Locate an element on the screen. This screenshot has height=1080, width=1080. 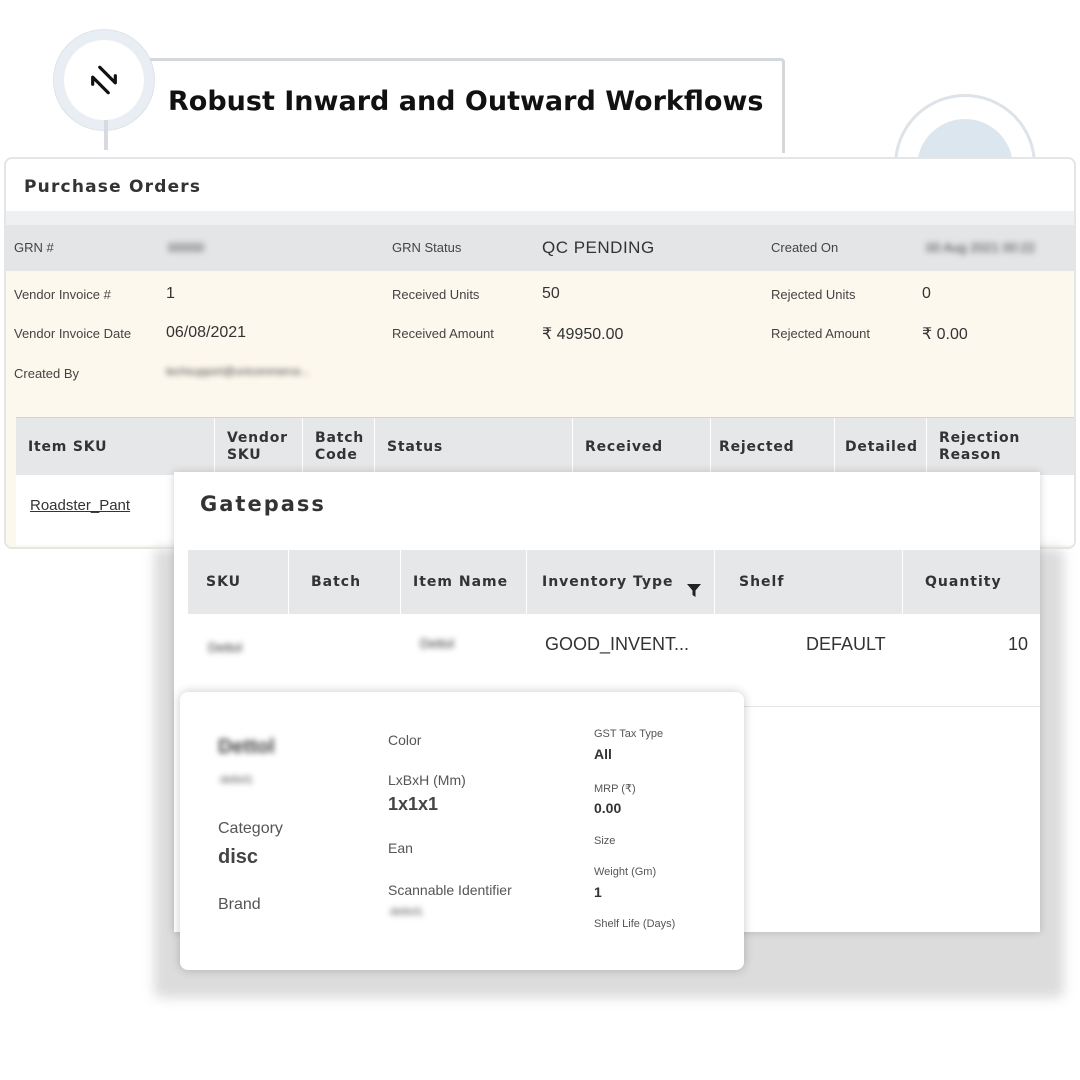
ean-label: Ean is located at coordinates (400, 848).